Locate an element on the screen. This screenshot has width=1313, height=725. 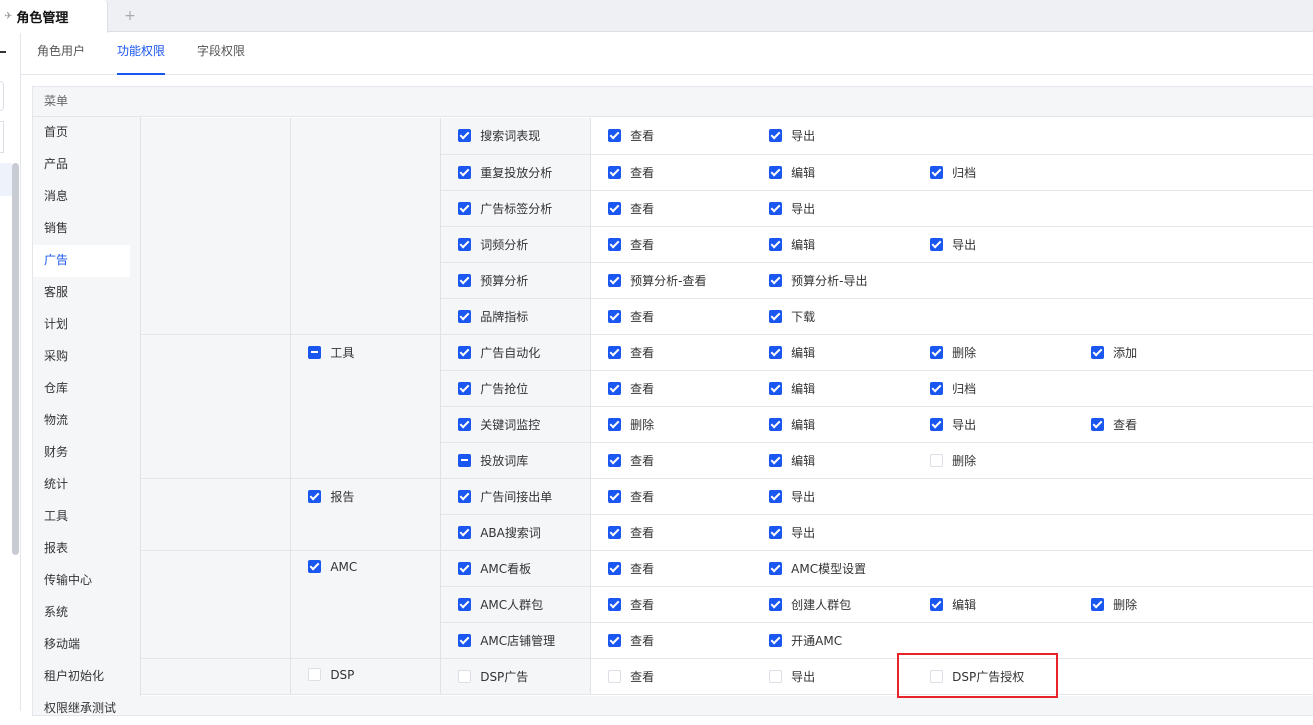
page-checkbox: 预算分析 is located at coordinates (493, 280).